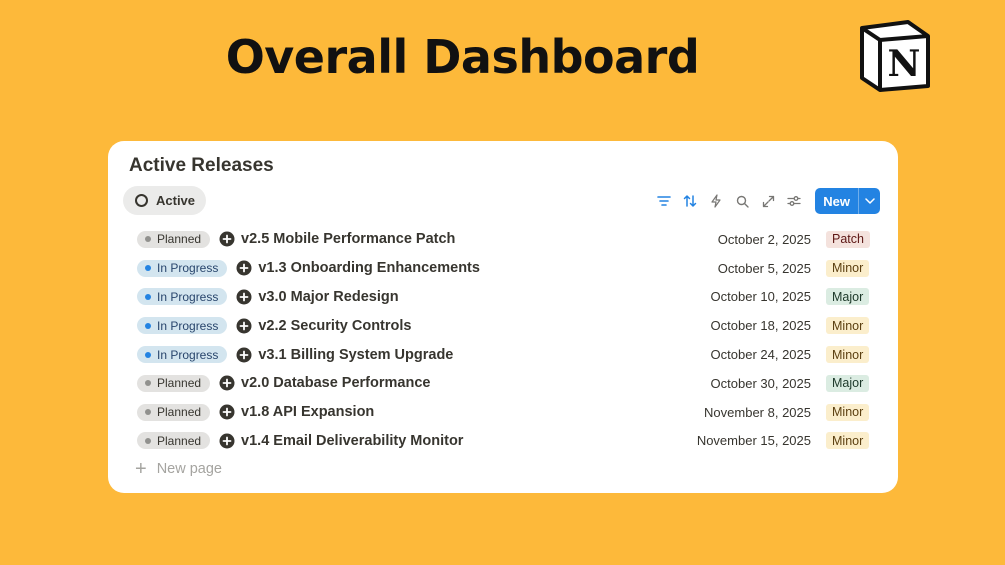  What do you see at coordinates (176, 200) in the screenshot?
I see `view-tab-label: Active` at bounding box center [176, 200].